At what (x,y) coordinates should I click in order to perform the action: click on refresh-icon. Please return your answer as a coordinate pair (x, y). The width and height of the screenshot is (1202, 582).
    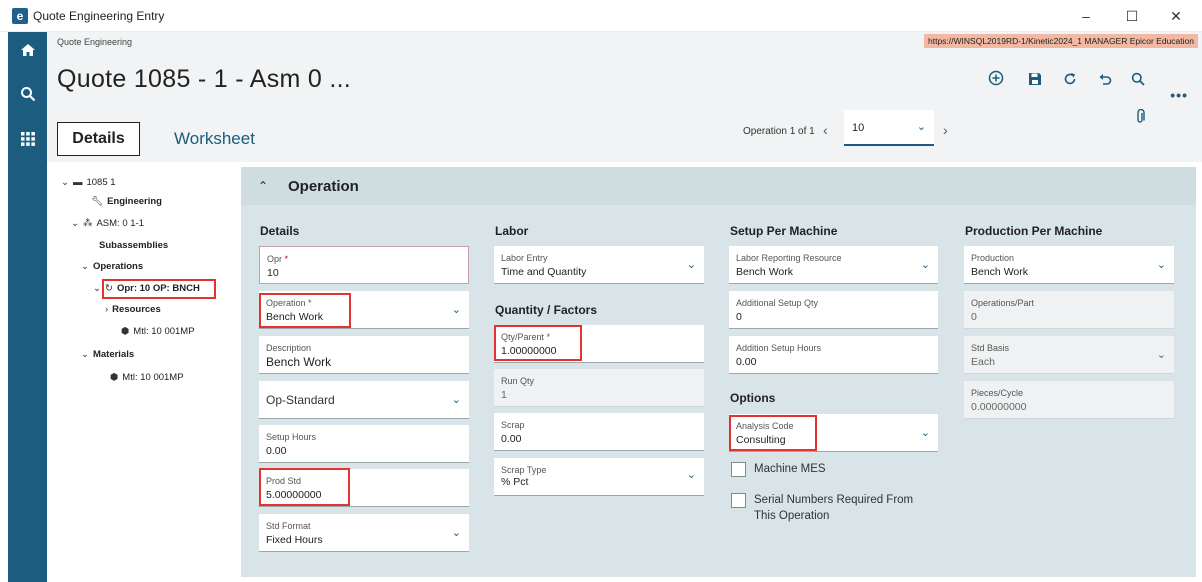
    Looking at the image, I should click on (1070, 82).